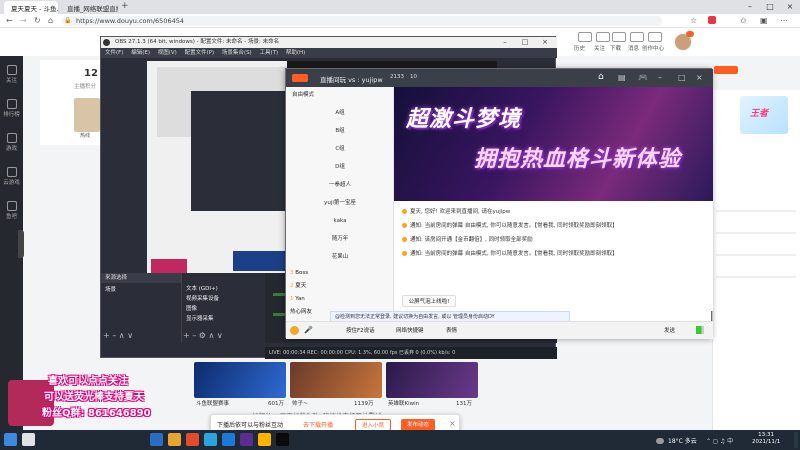  Describe the element at coordinates (223, 288) in the screenshot. I see `obs-source-item: 文本 (GDI+)` at that location.